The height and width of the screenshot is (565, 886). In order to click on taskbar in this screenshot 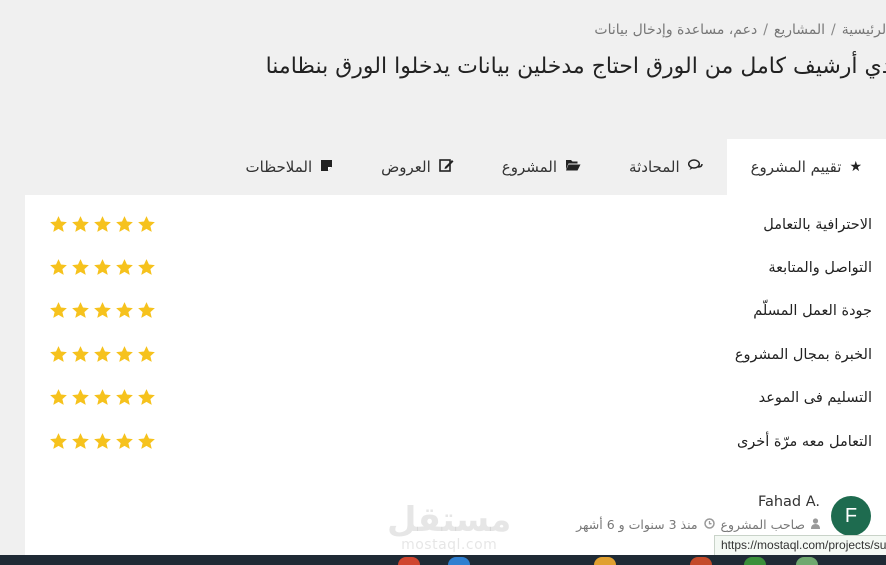, I will do `click(443, 560)`.